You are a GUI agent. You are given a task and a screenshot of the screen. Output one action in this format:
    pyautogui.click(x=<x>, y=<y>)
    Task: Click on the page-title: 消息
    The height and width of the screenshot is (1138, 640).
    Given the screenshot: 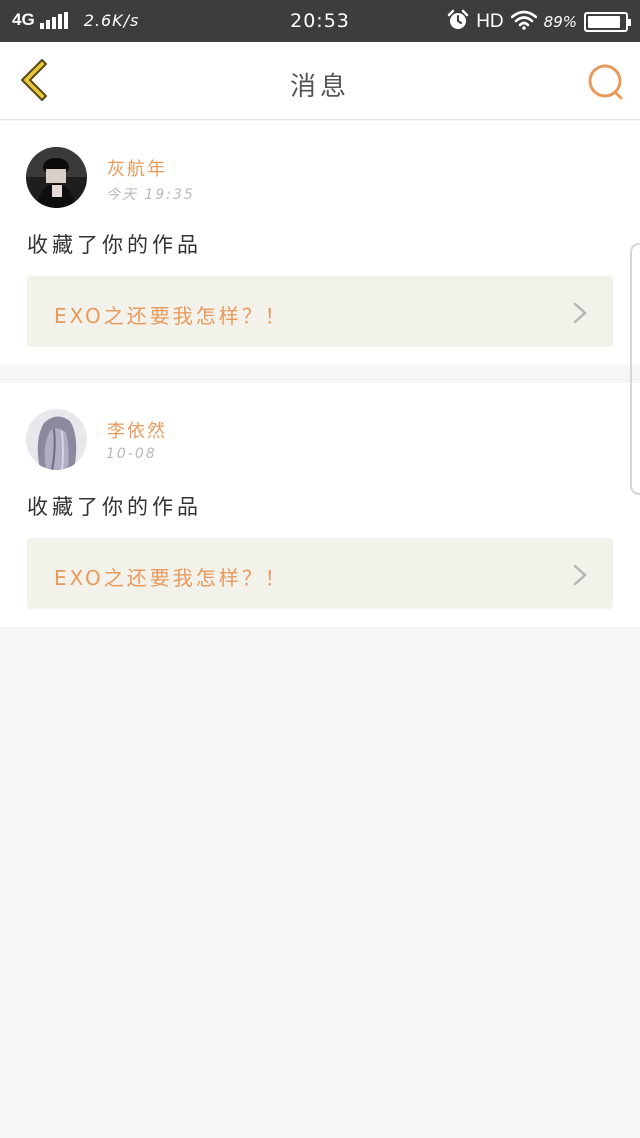 What is the action you would take?
    pyautogui.click(x=319, y=87)
    